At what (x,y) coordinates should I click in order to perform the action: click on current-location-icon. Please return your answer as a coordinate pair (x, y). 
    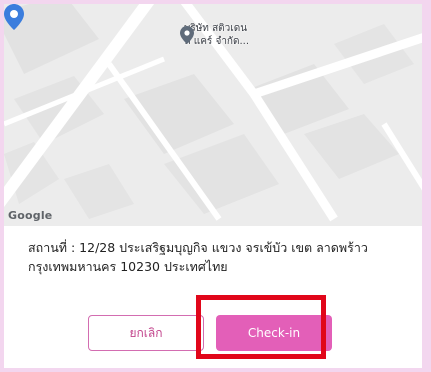
    Looking at the image, I should click on (14, 17).